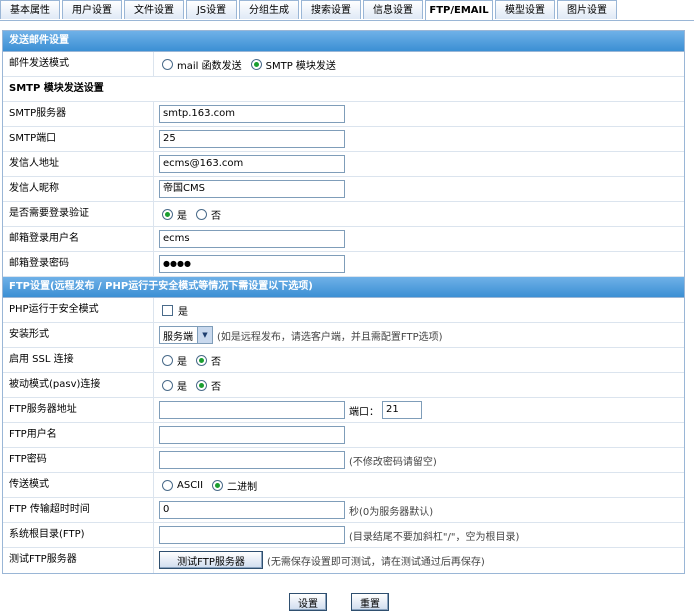 This screenshot has width=694, height=615. Describe the element at coordinates (182, 362) in the screenshot. I see `ssl-yes-label: 是` at that location.